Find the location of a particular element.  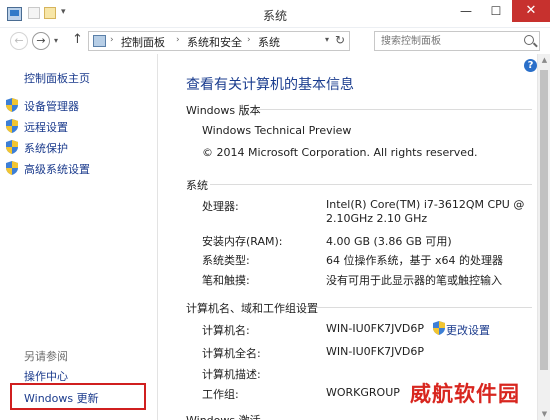

sidebar-item-system-protection: 系统保护 is located at coordinates (37, 148).